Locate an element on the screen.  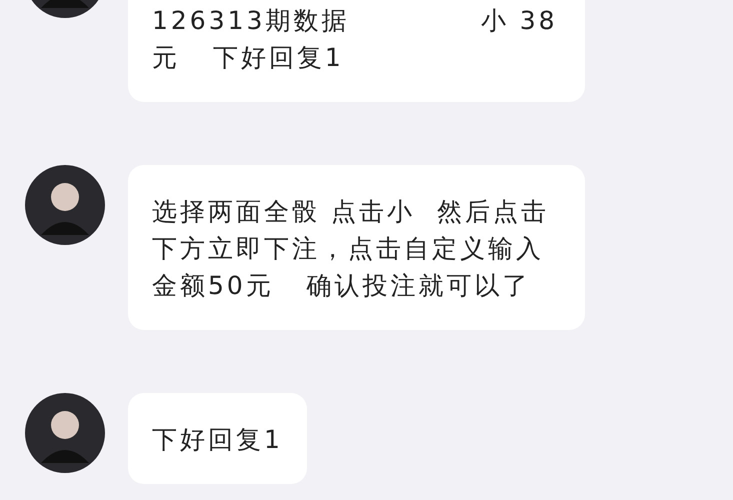
message-bubble: 下好回复1 is located at coordinates (217, 438).